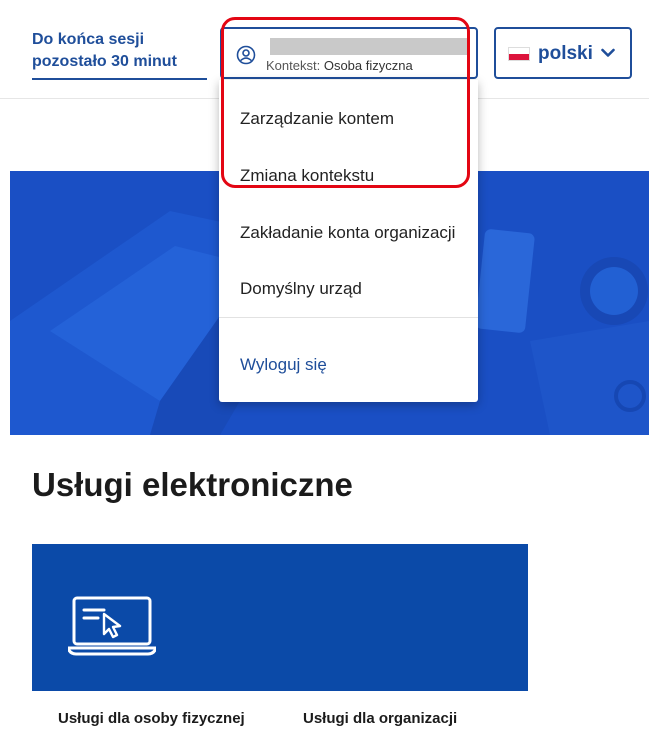 The height and width of the screenshot is (740, 649). Describe the element at coordinates (88, 39) in the screenshot. I see `session-timer-line1: Do końca sesji` at that location.